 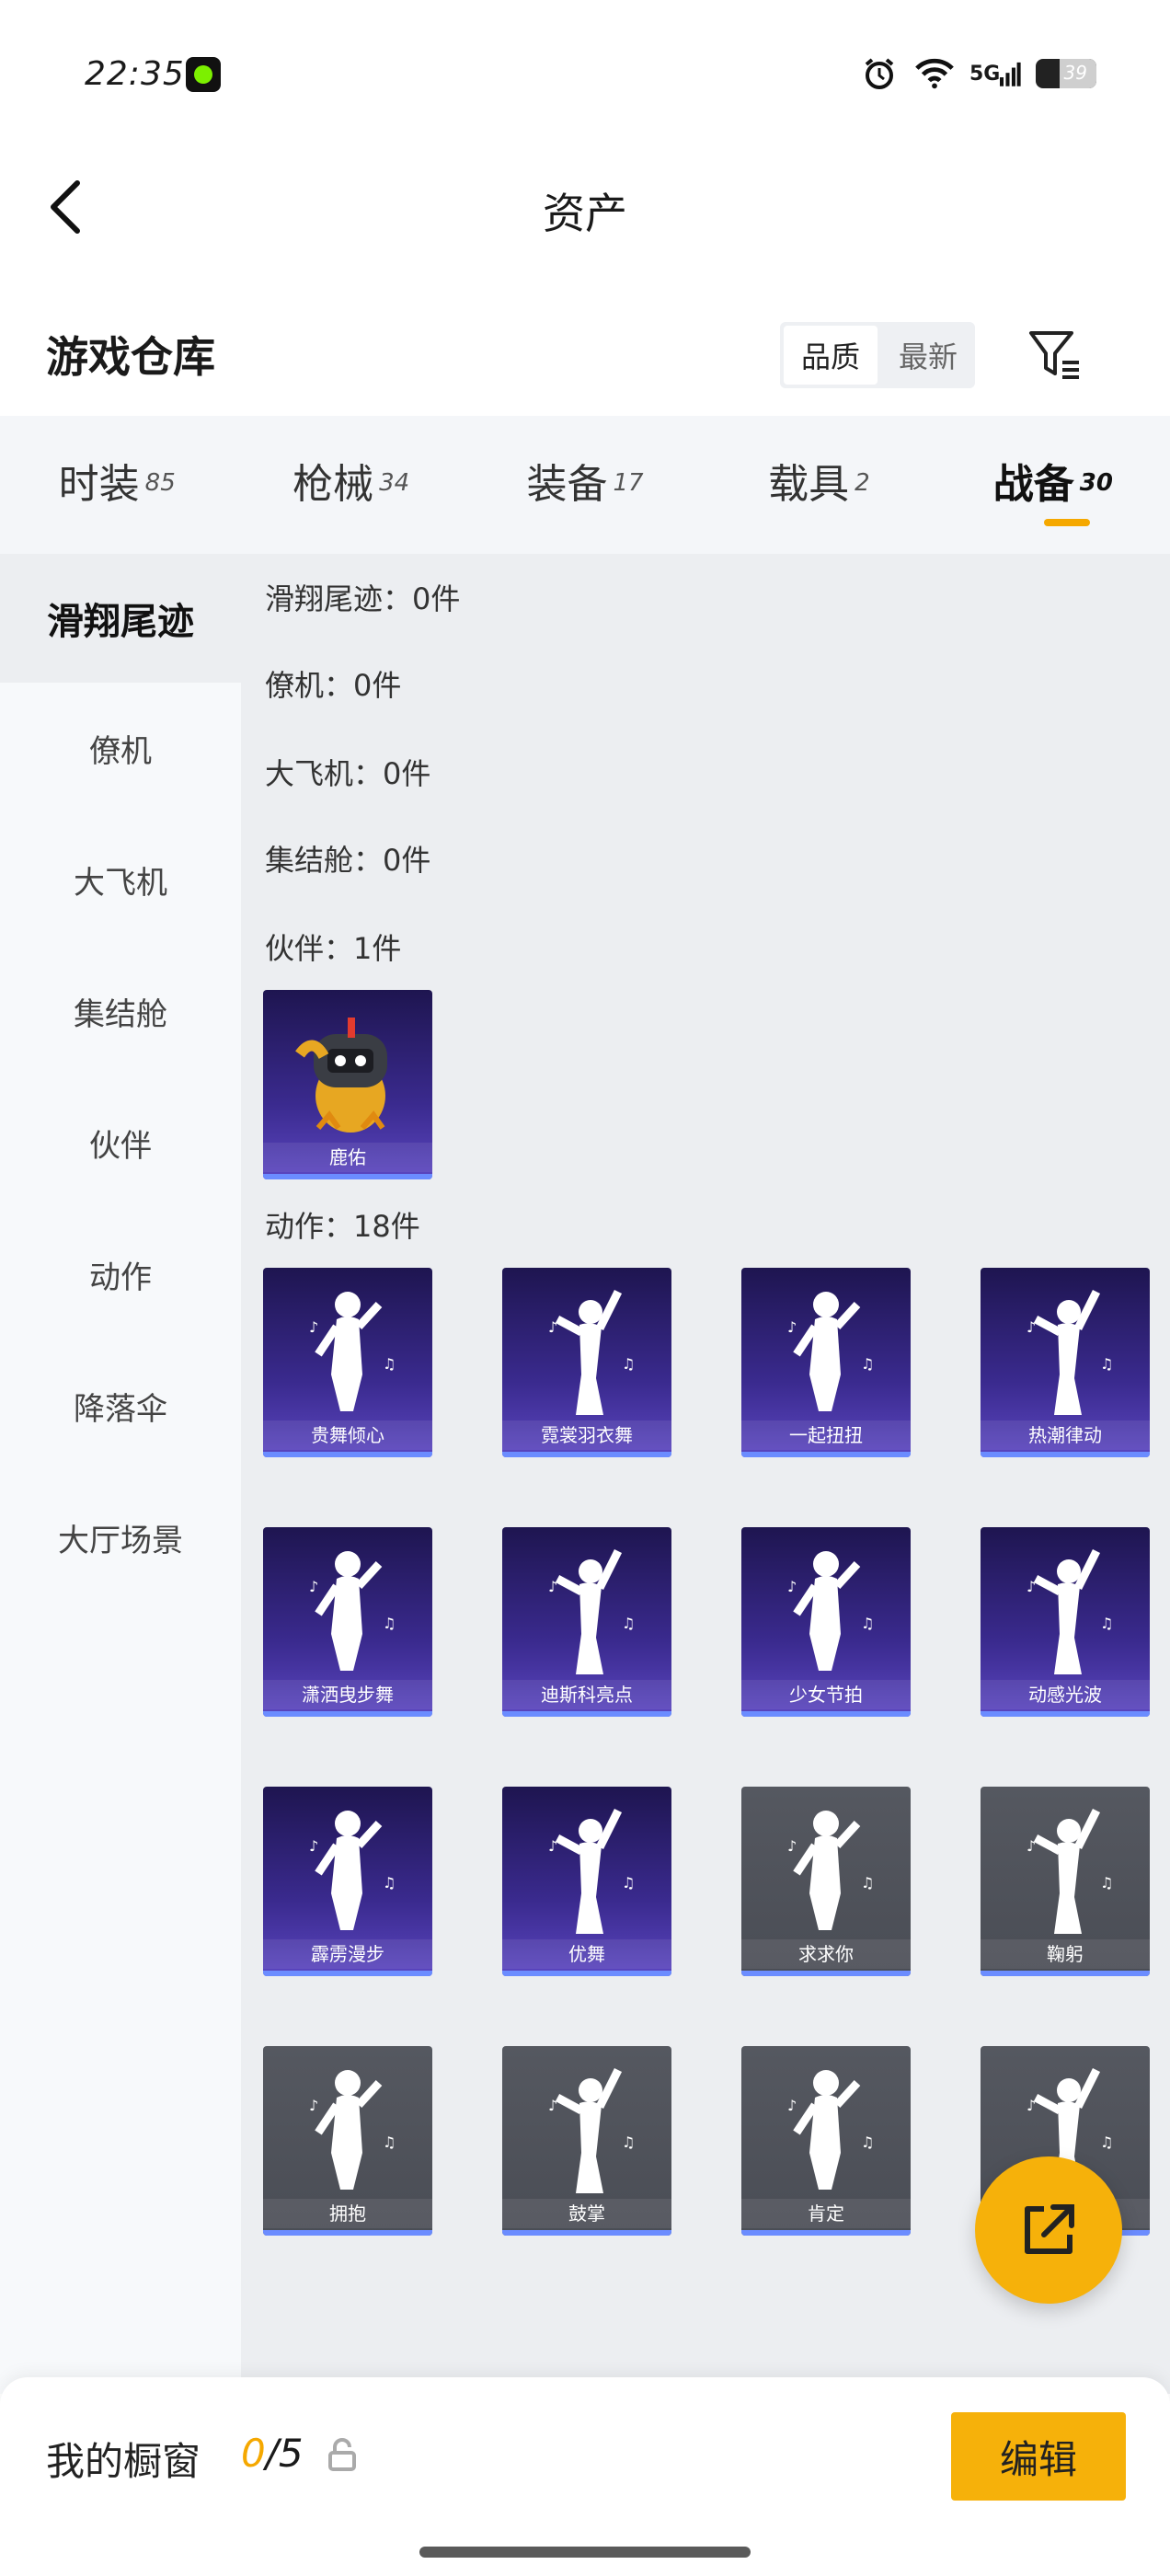 I want to click on home-indicator, so click(x=585, y=2552).